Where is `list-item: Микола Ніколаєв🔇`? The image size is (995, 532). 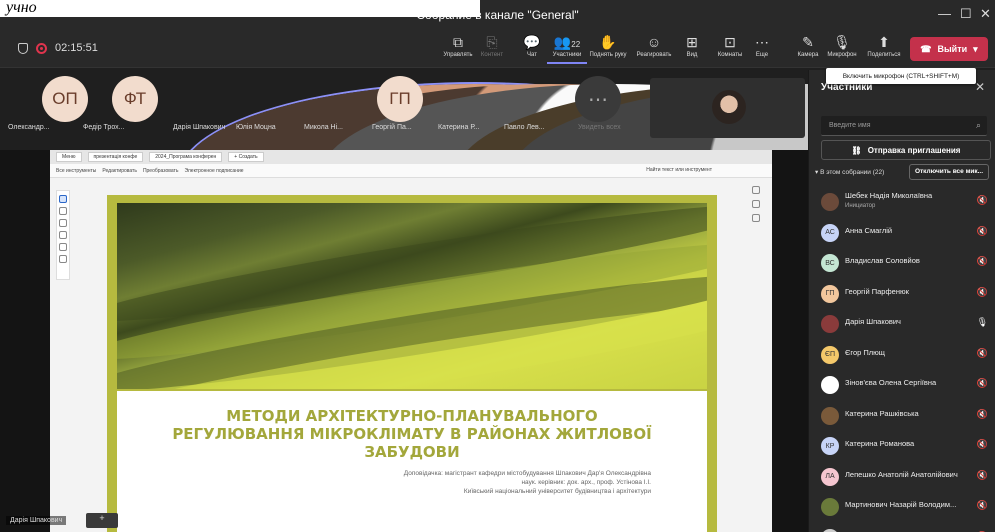
list-item: Микола Ніколаєв🔇 is located at coordinates (902, 527).